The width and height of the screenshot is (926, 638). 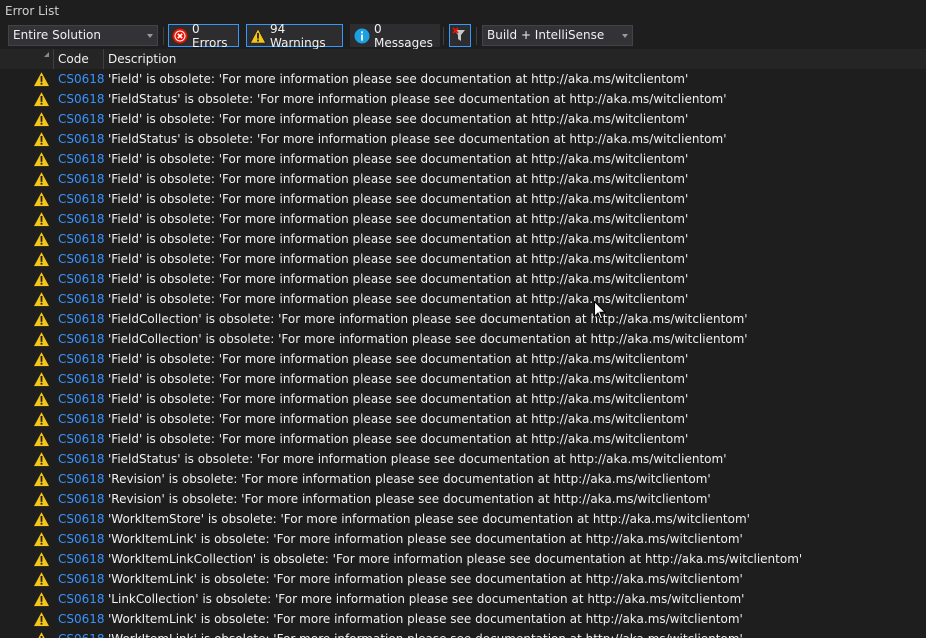 What do you see at coordinates (210, 35) in the screenshot?
I see `errors-count-label: 0 Errors` at bounding box center [210, 35].